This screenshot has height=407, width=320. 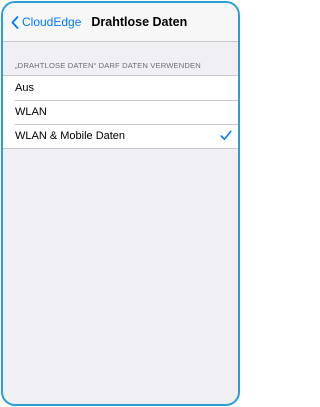 I want to click on back-button: CloudEdge, so click(x=46, y=22).